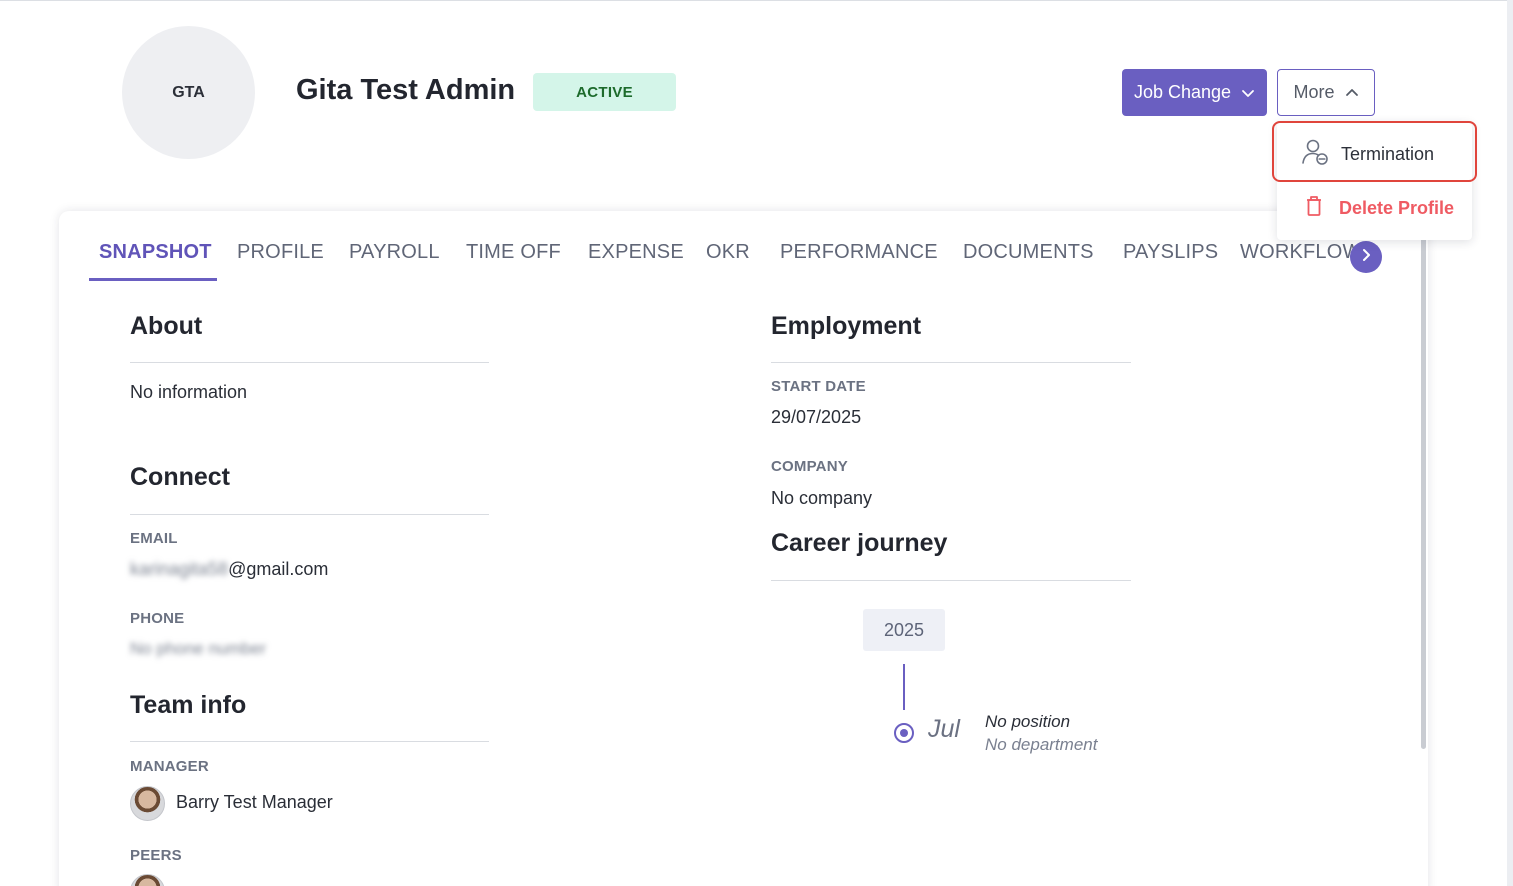 The width and height of the screenshot is (1513, 886). I want to click on menu-item-delete-label: Delete Profile, so click(1397, 207).